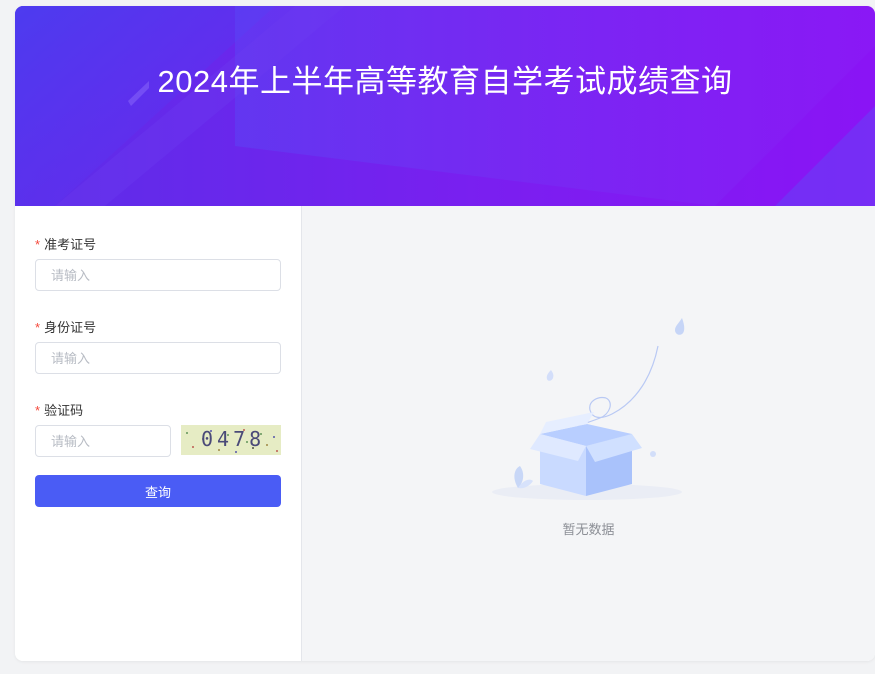 The image size is (875, 674). I want to click on exam-id-label: * 准考证号, so click(65, 243).